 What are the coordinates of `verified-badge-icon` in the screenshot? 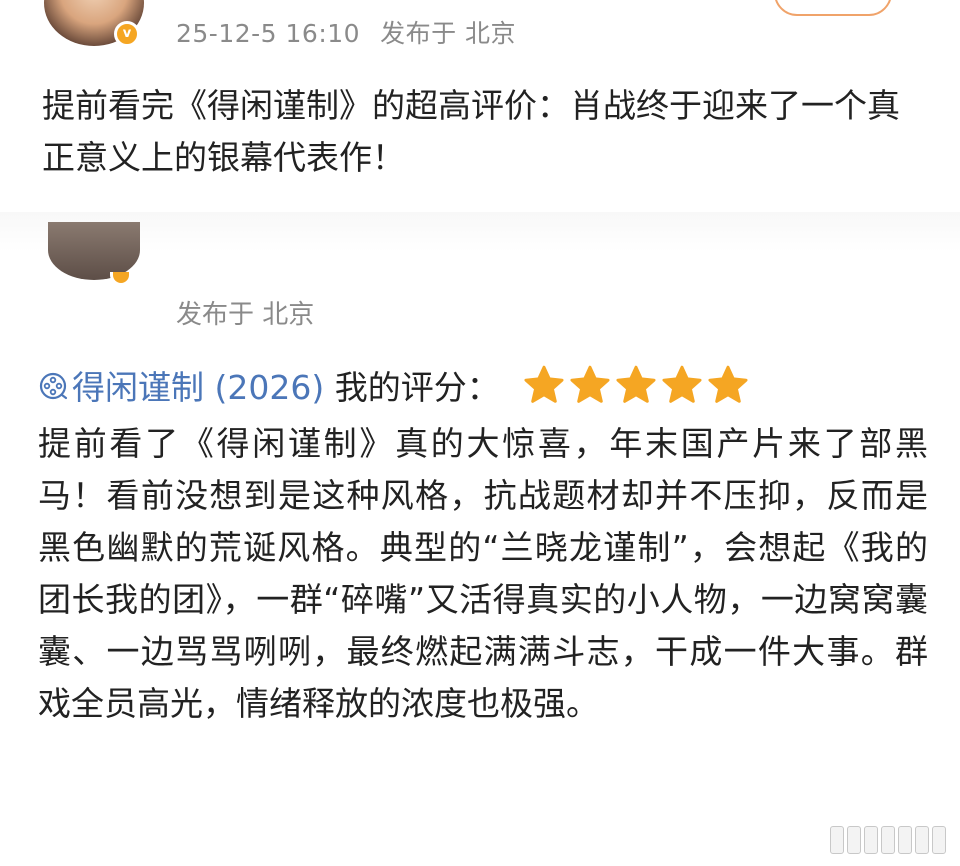 It's located at (121, 279).